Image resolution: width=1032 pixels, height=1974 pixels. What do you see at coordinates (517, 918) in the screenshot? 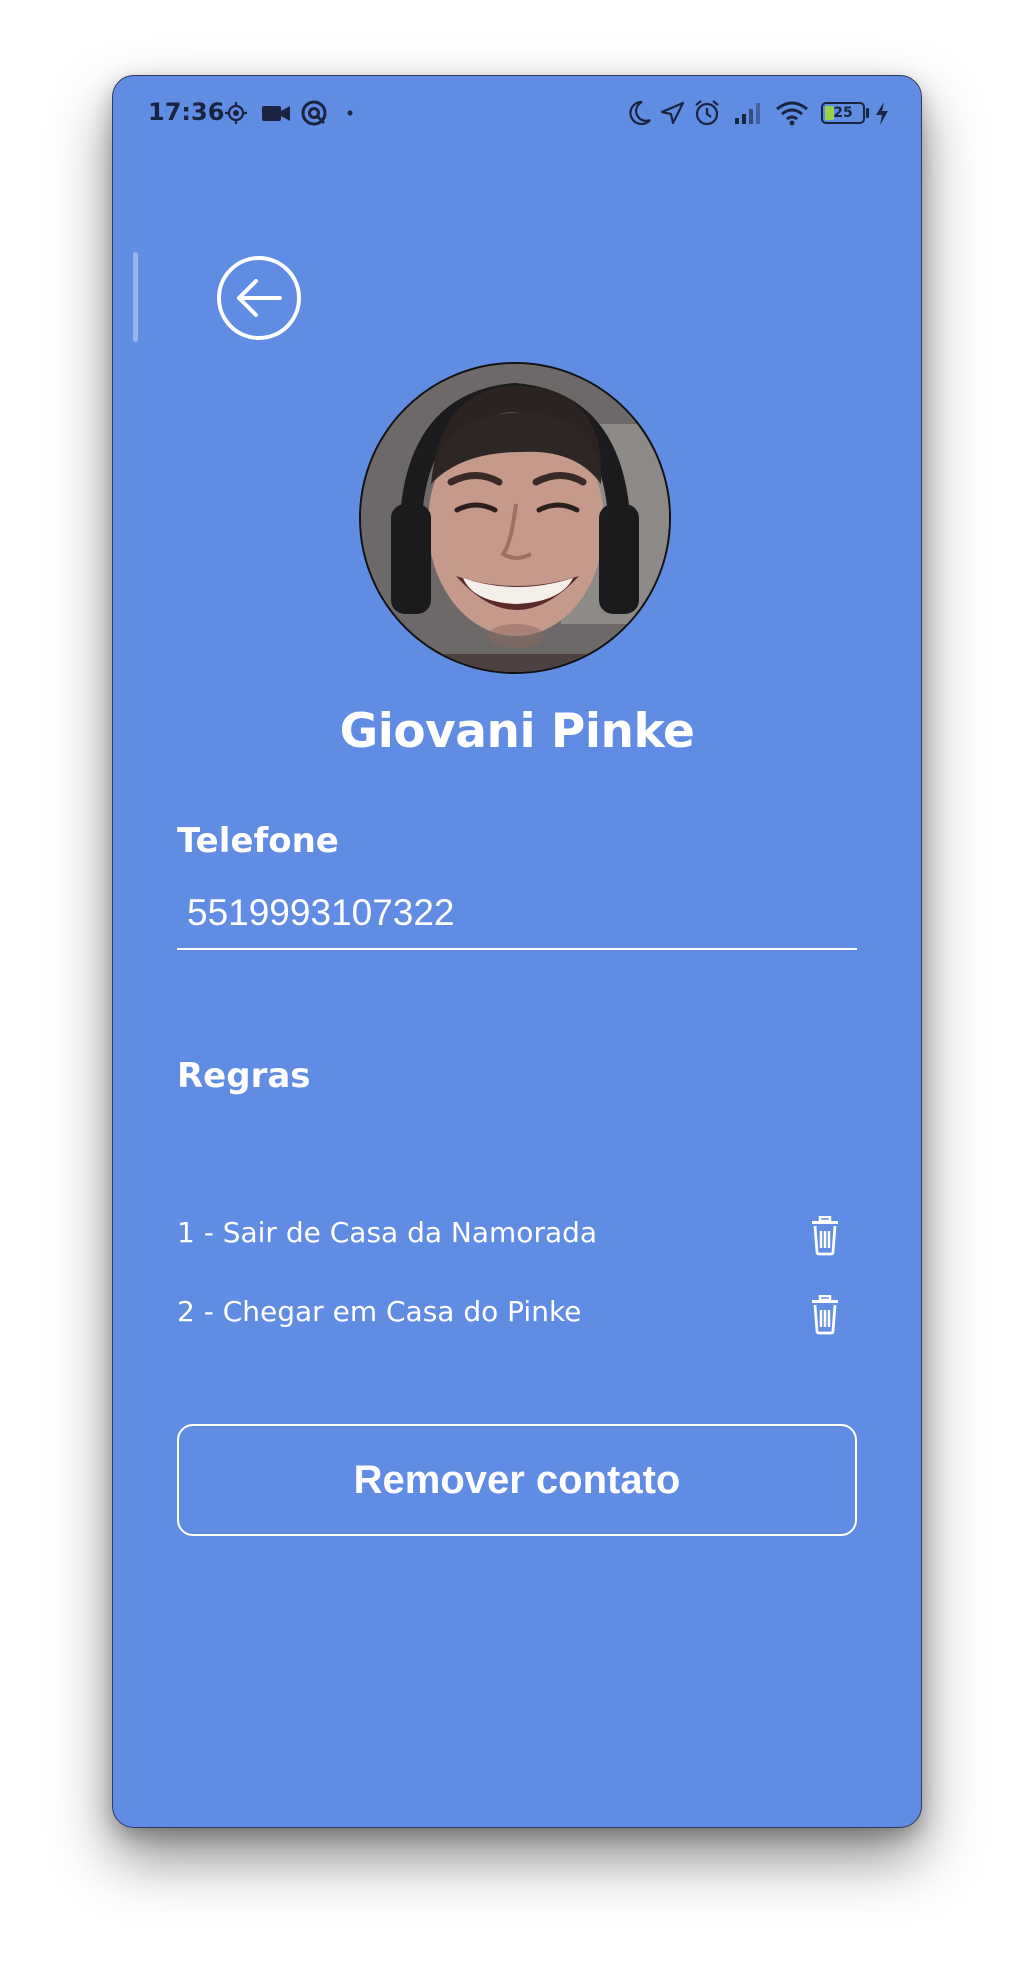
I see `phone-field: 5519993107322` at bounding box center [517, 918].